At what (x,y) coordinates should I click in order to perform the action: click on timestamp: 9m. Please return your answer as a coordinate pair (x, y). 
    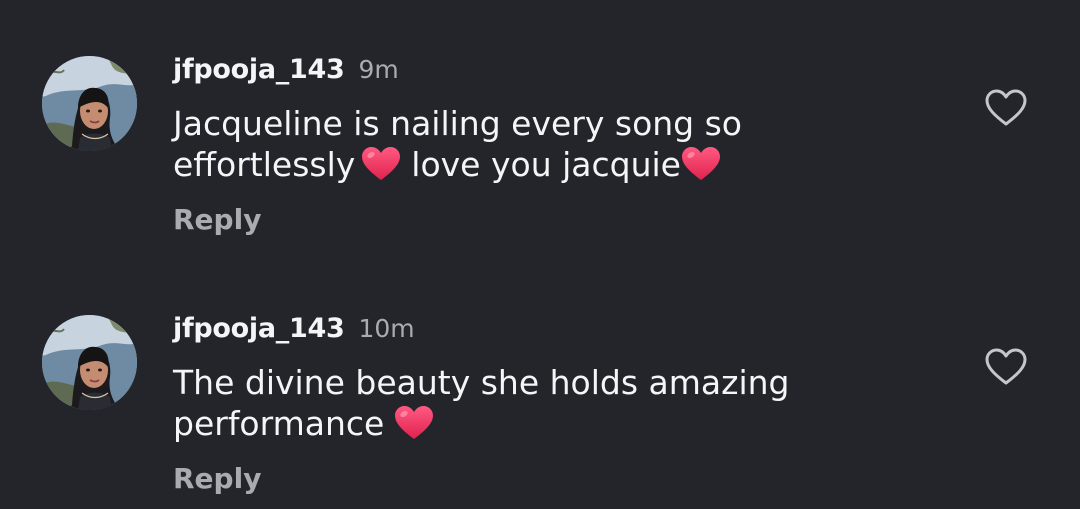
    Looking at the image, I should click on (378, 69).